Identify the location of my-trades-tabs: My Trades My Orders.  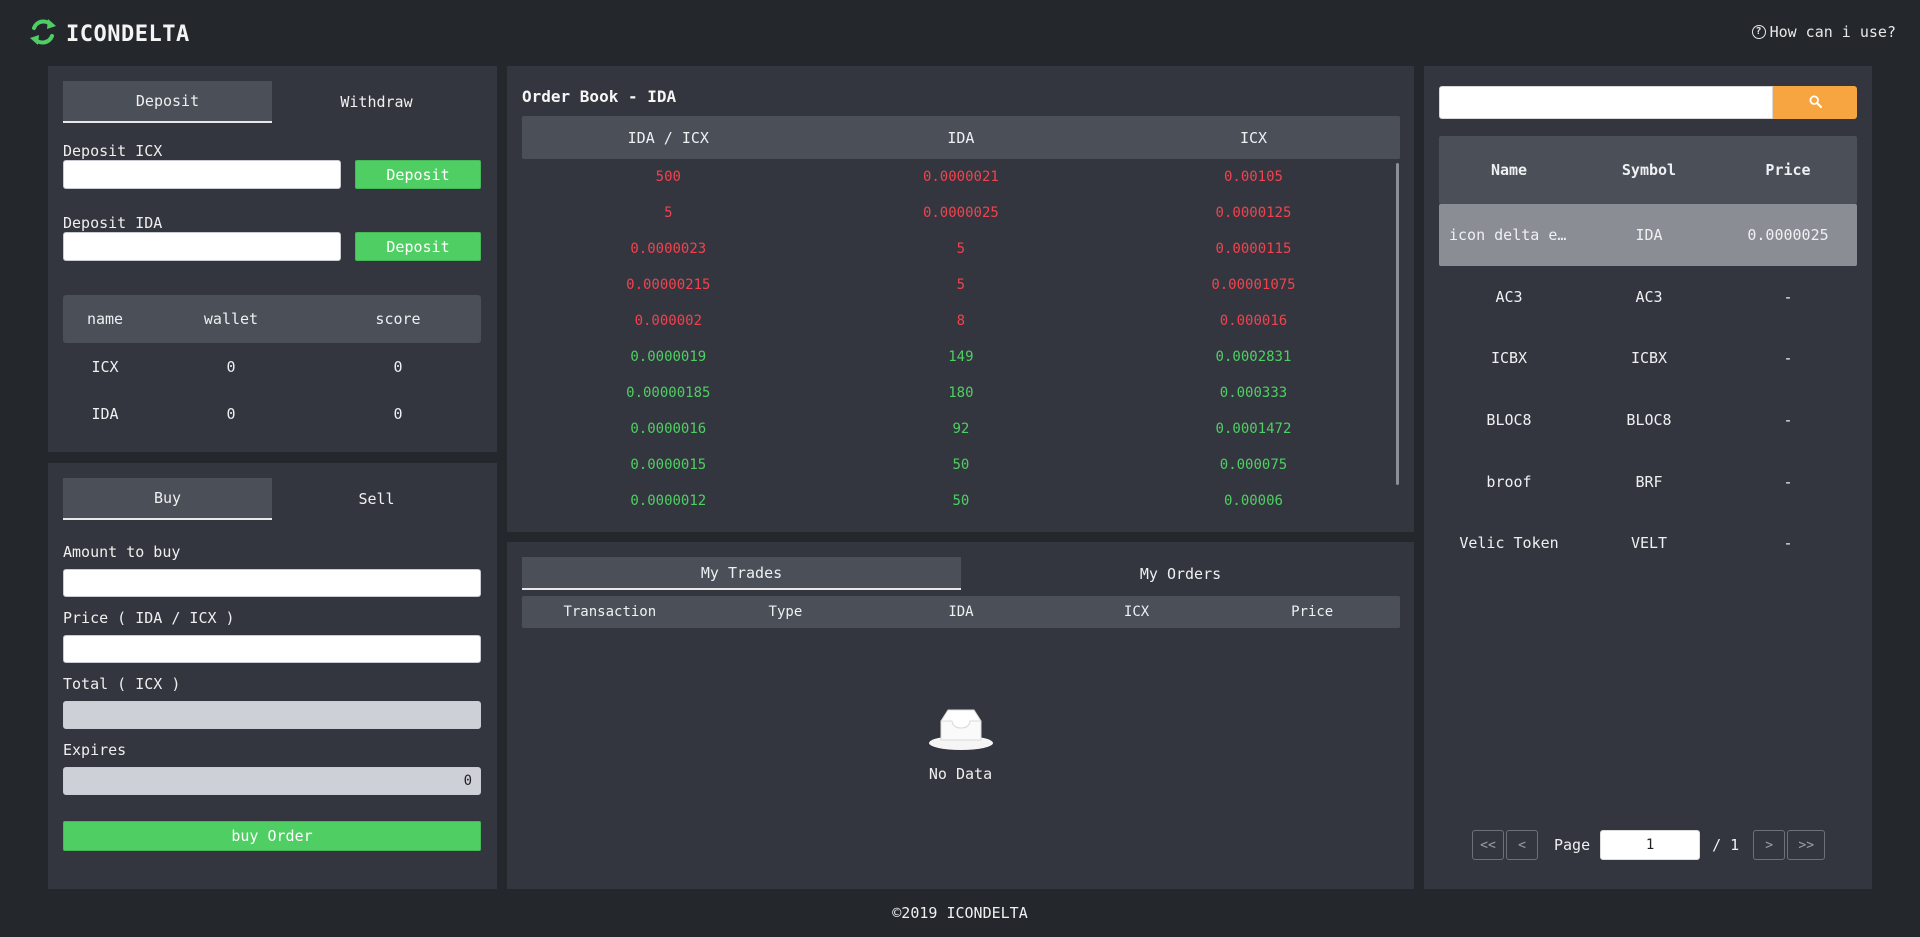
(961, 573).